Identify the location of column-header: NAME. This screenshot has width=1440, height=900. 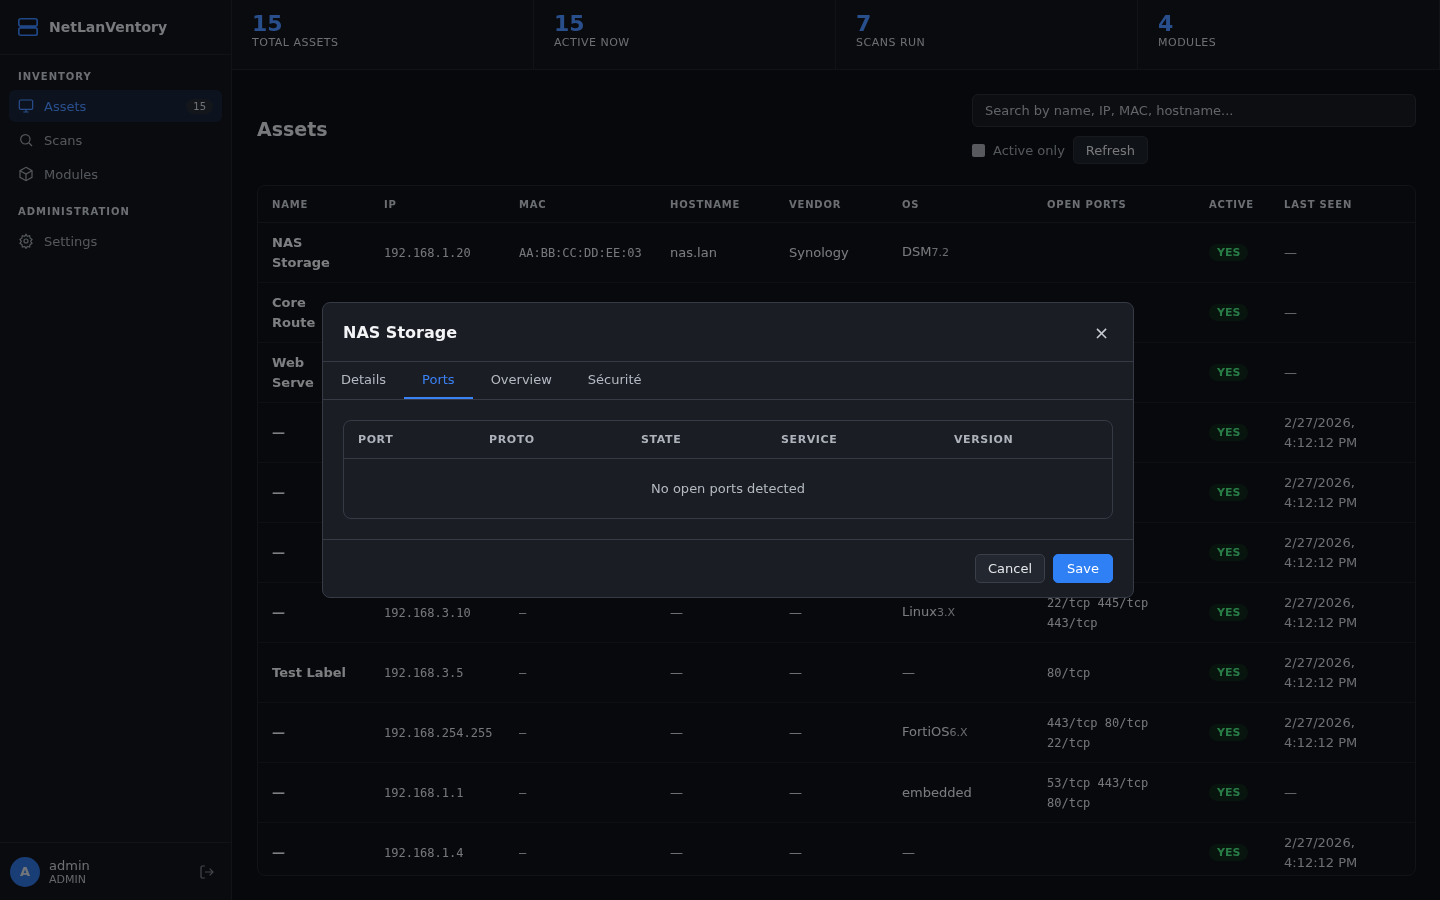
(314, 204).